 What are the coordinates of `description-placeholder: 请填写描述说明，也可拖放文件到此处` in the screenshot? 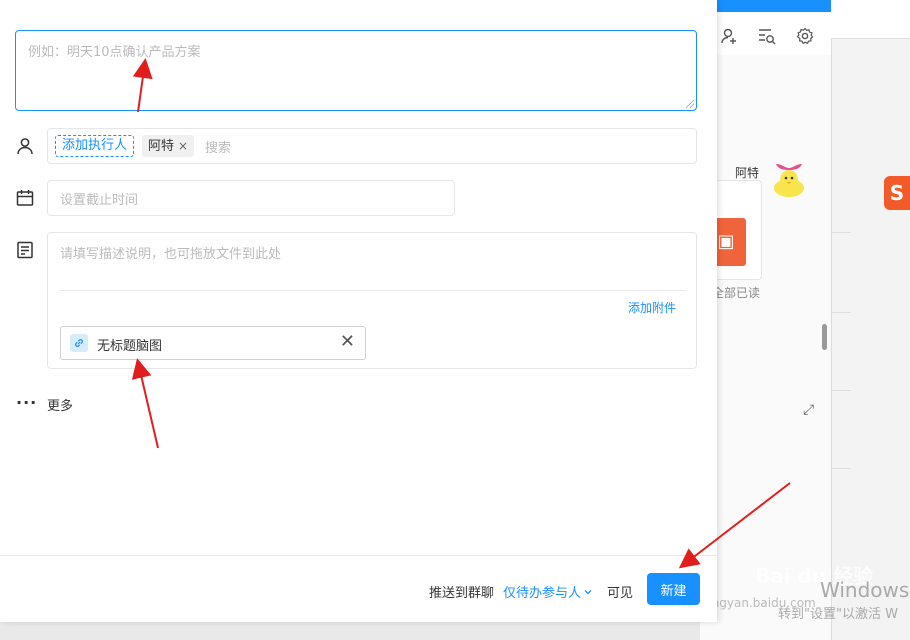 It's located at (171, 254).